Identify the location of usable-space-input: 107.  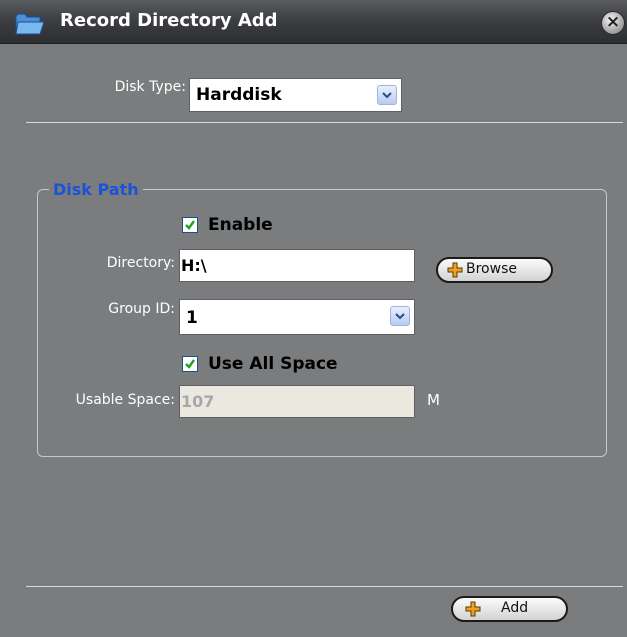
(297, 401).